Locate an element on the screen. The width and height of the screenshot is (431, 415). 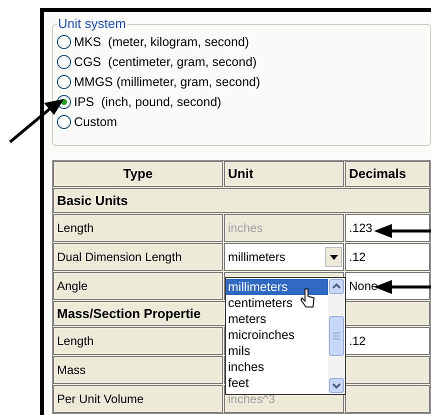
dropdown-arrow-icon is located at coordinates (334, 257).